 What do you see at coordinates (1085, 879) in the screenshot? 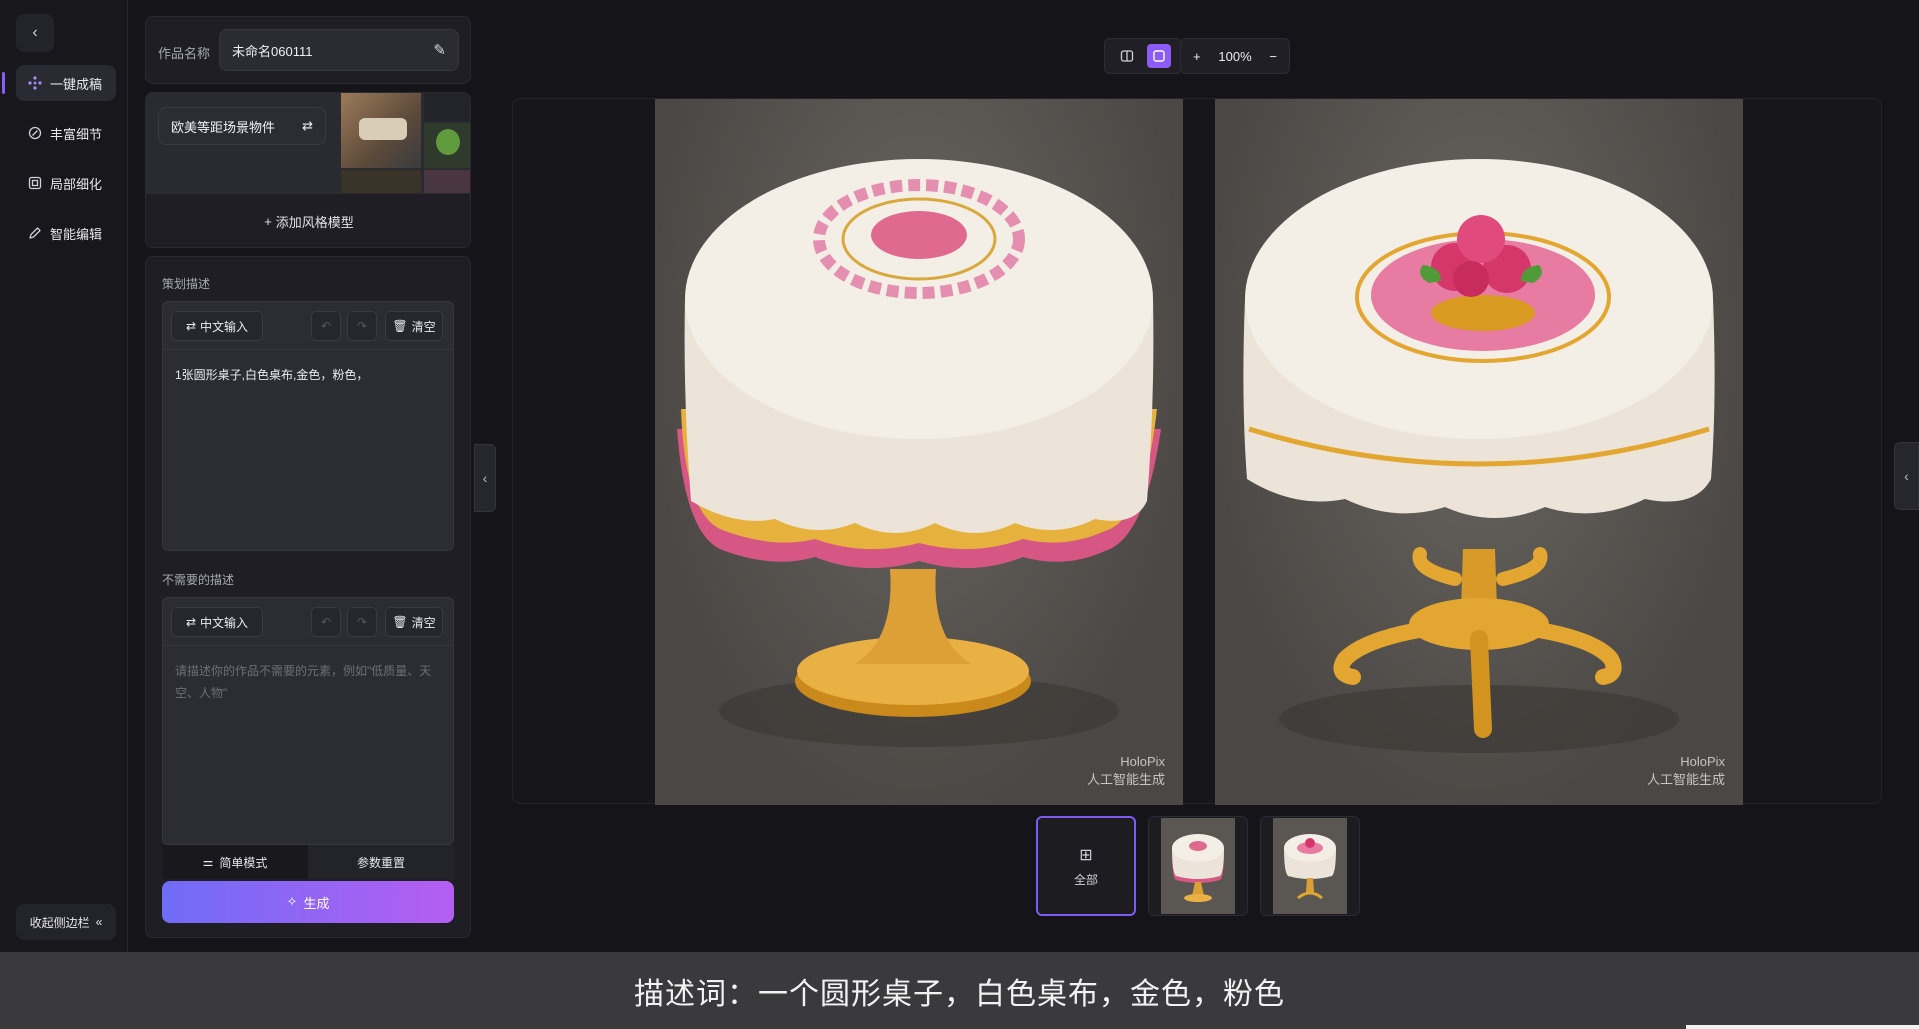
I see `thumb-all-label: 全部` at bounding box center [1085, 879].